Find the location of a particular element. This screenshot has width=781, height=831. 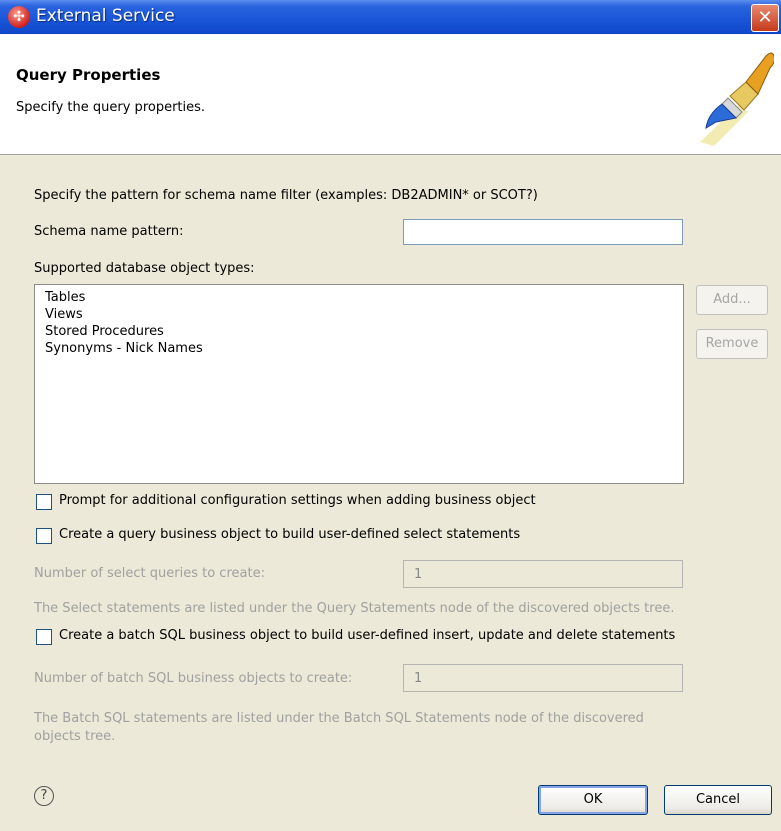

select-count-input: 1 is located at coordinates (543, 574).